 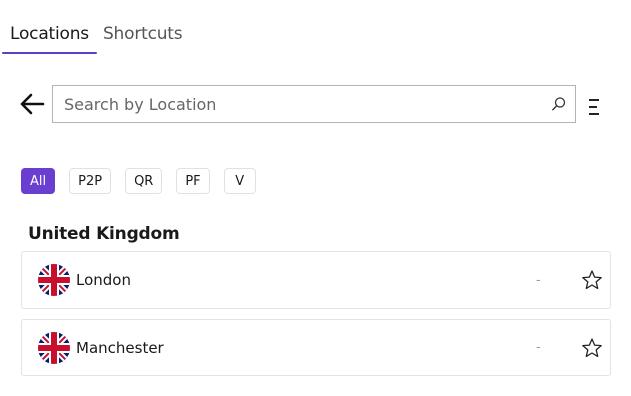 I want to click on location-row-manchester: Manchester -, so click(x=316, y=347).